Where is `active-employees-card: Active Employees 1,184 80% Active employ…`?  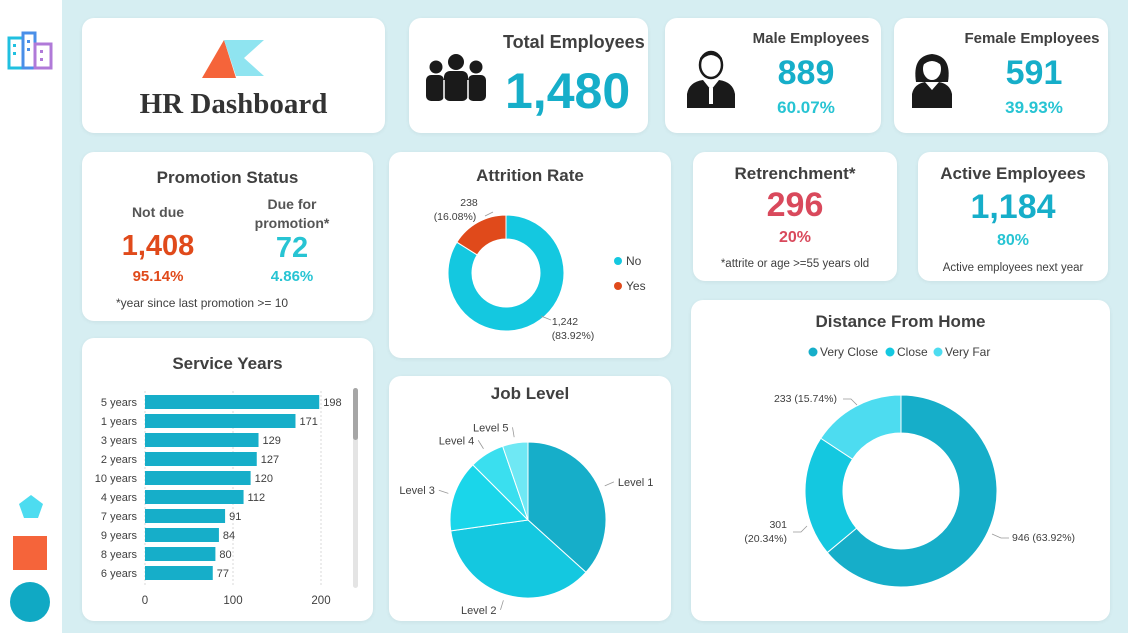 active-employees-card: Active Employees 1,184 80% Active employ… is located at coordinates (1013, 216).